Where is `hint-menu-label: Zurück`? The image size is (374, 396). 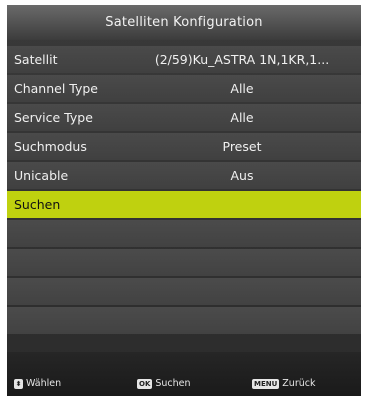
hint-menu-label: Zurück is located at coordinates (299, 383).